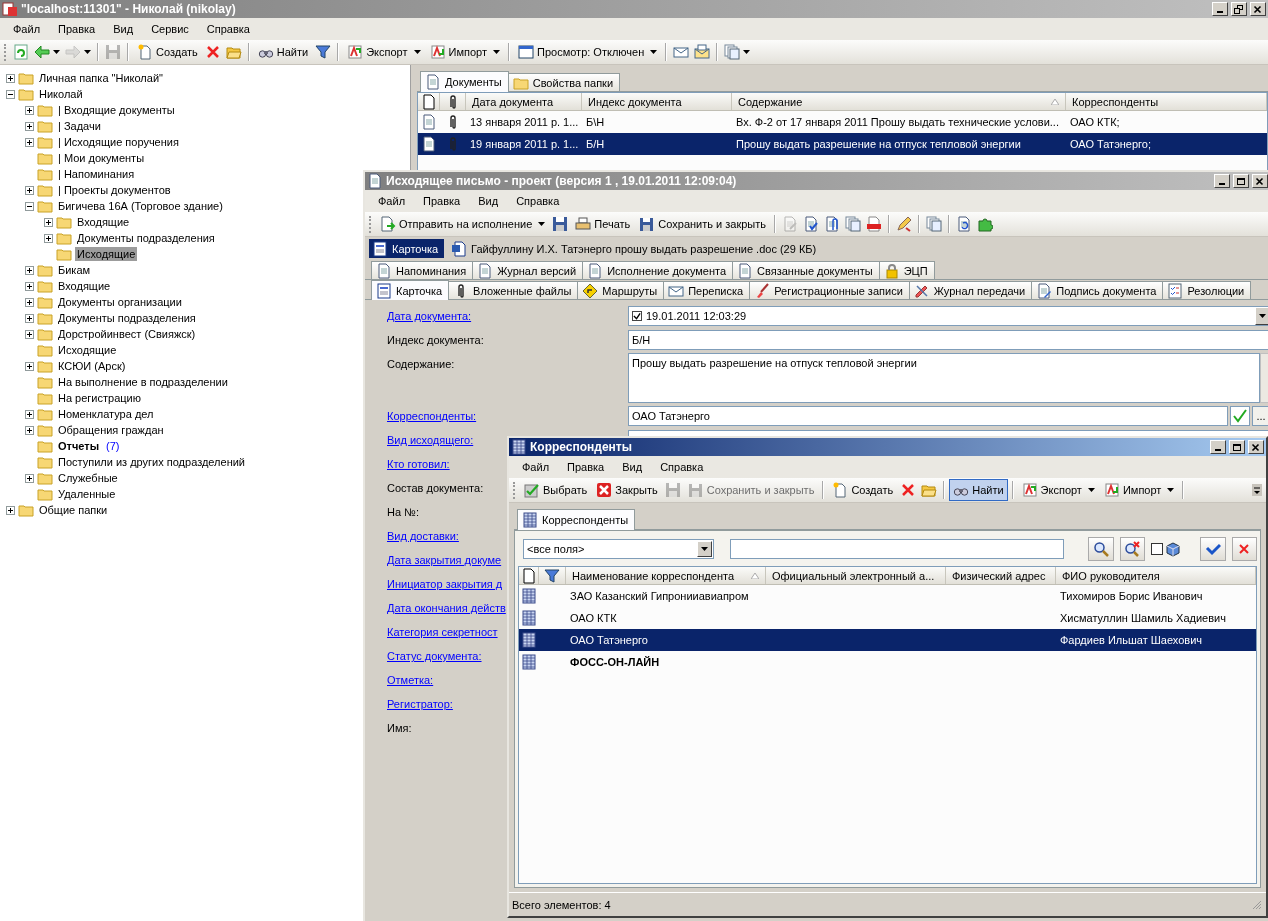 This screenshot has width=1268, height=921. I want to click on puzzle-icon, so click(985, 224).